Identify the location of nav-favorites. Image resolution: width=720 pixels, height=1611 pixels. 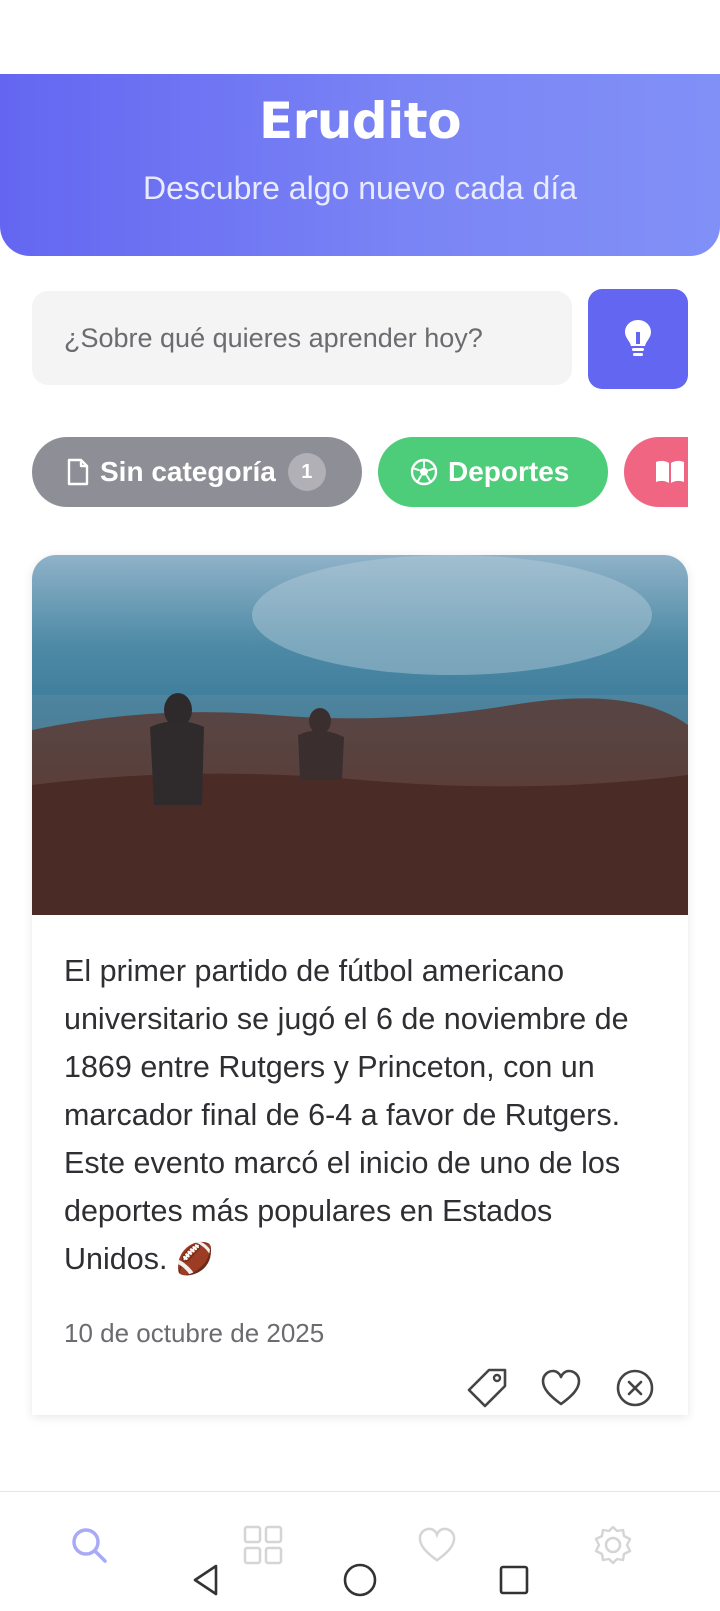
(437, 1545).